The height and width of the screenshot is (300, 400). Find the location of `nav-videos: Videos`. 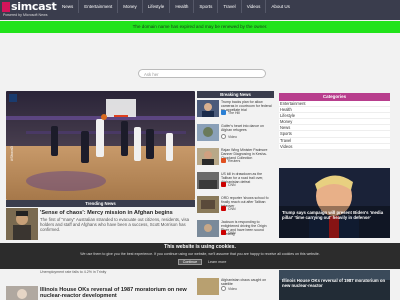

nav-videos: Videos is located at coordinates (253, 6).